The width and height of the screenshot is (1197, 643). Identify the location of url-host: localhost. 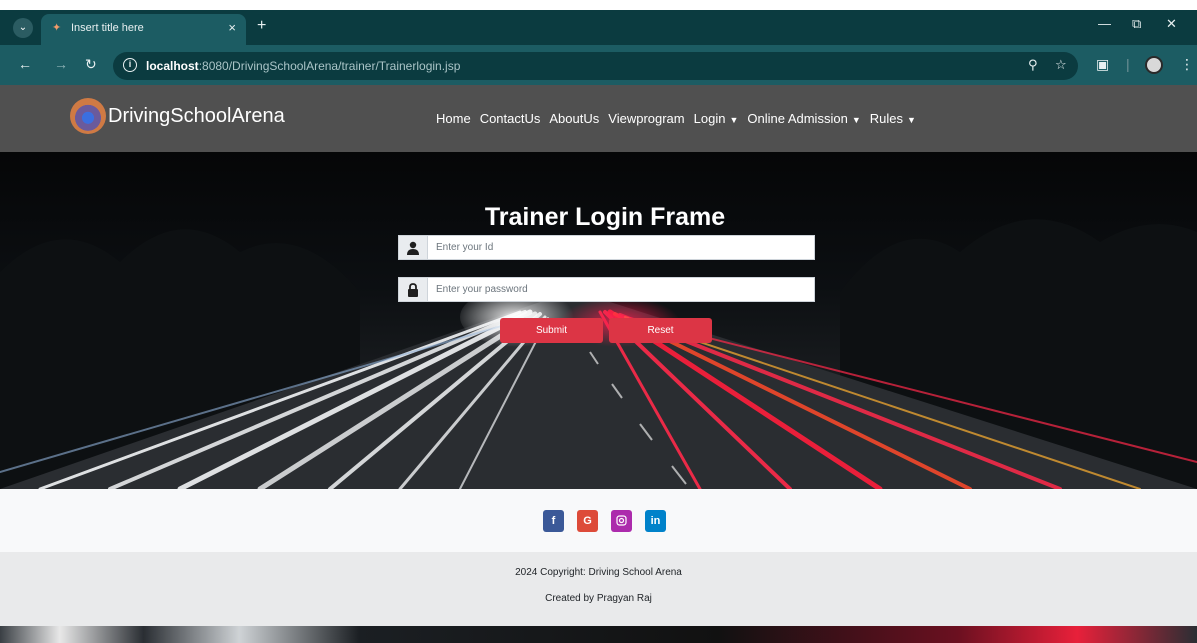
(172, 66).